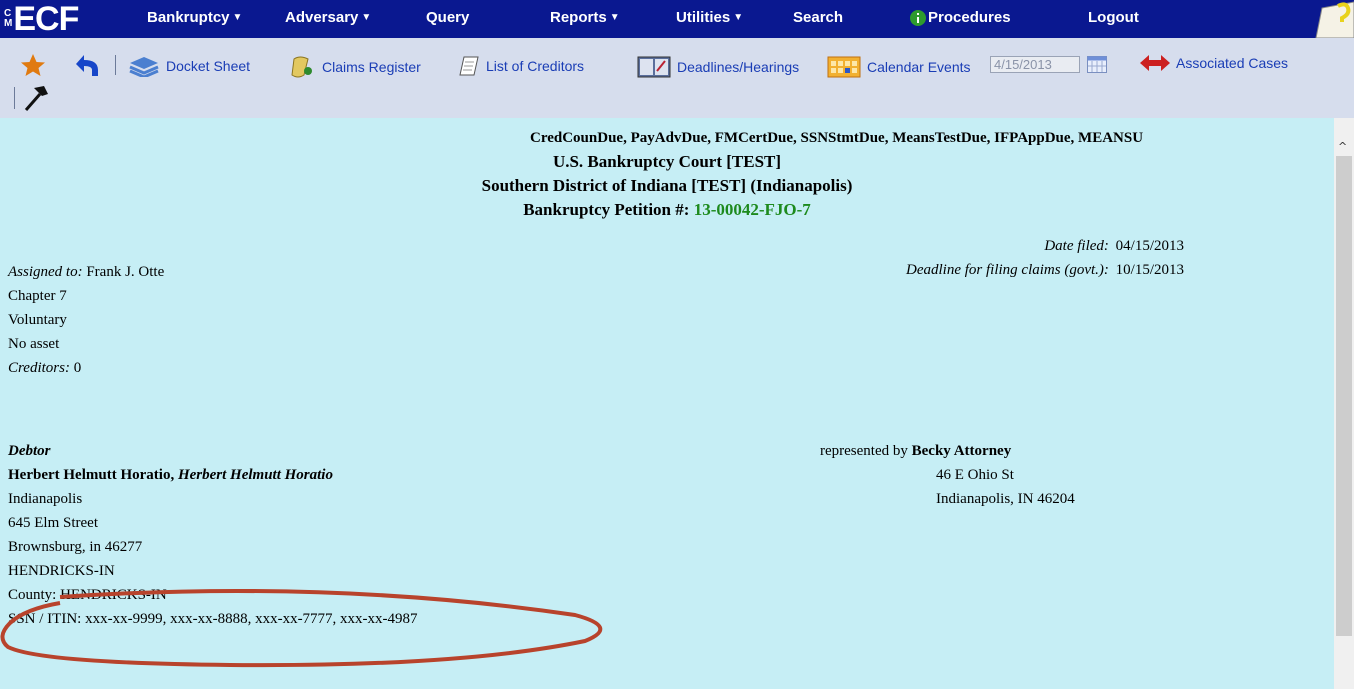  I want to click on represented-by-label: represented by, so click(864, 451).